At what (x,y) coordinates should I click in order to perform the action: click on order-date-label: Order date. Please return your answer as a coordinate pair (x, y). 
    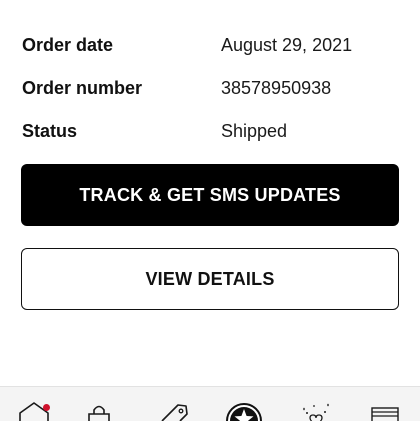
    Looking at the image, I should click on (68, 45).